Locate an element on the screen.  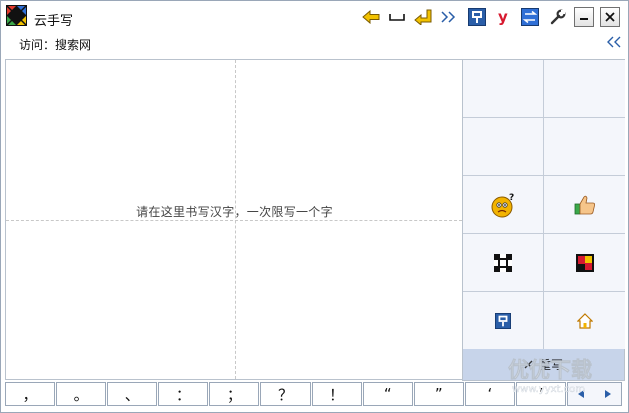
pinyin-panel-button is located at coordinates (503, 321).